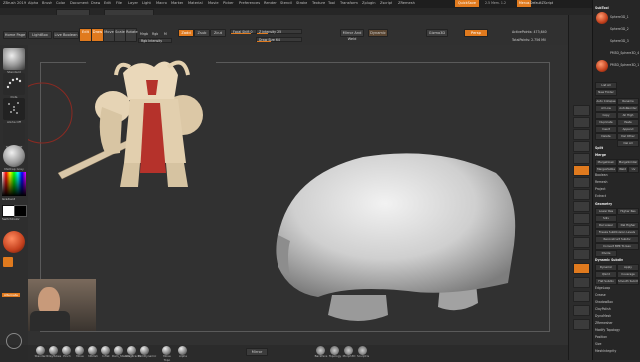 The height and width of the screenshot is (362, 640). What do you see at coordinates (581, 146) in the screenshot?
I see `zoom-button` at bounding box center [581, 146].